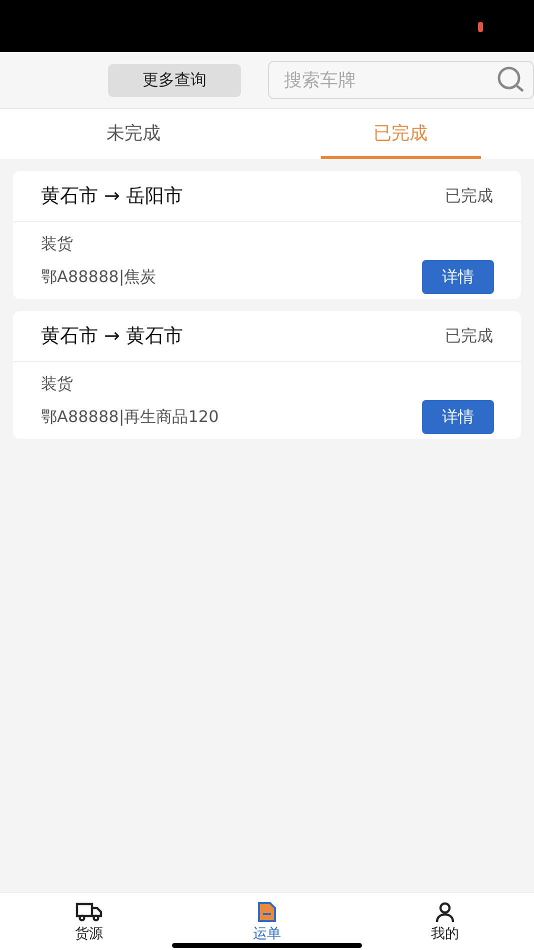  Describe the element at coordinates (401, 80) in the screenshot. I see `search-field: 搜索车牌` at that location.